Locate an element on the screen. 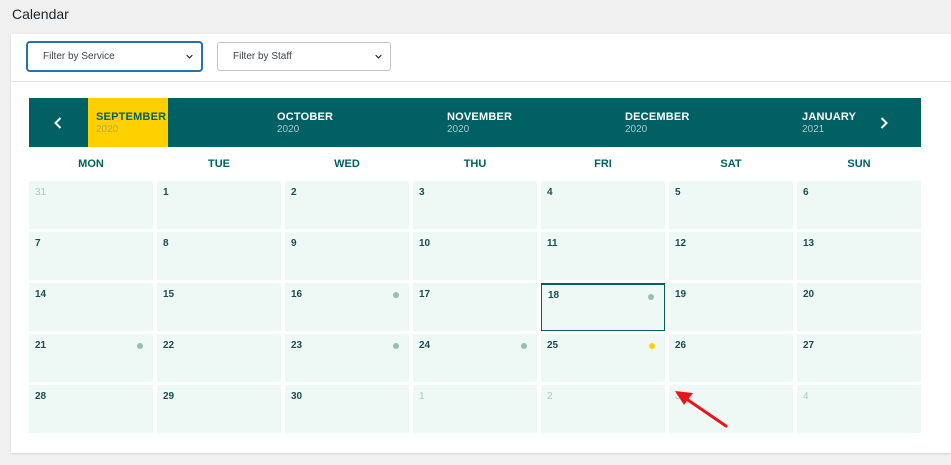 This screenshot has width=951, height=465. day-number: 27 is located at coordinates (809, 345).